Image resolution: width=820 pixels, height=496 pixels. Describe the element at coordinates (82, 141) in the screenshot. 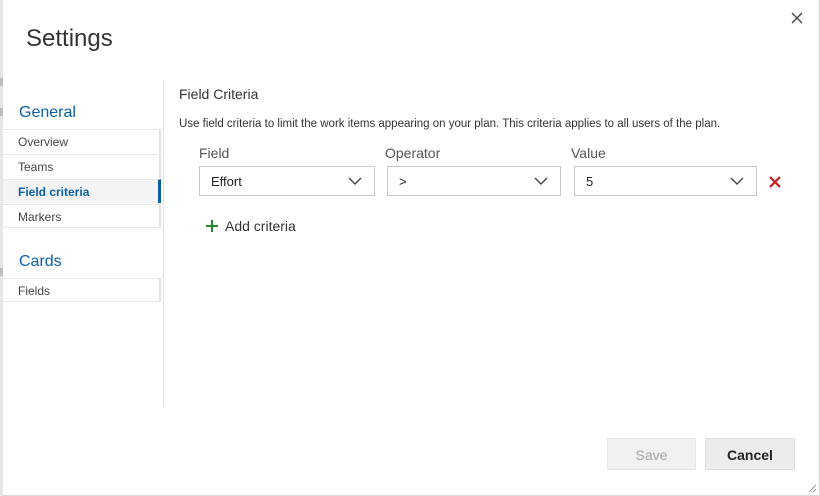

I see `sidebar-item-overview: Overview` at that location.